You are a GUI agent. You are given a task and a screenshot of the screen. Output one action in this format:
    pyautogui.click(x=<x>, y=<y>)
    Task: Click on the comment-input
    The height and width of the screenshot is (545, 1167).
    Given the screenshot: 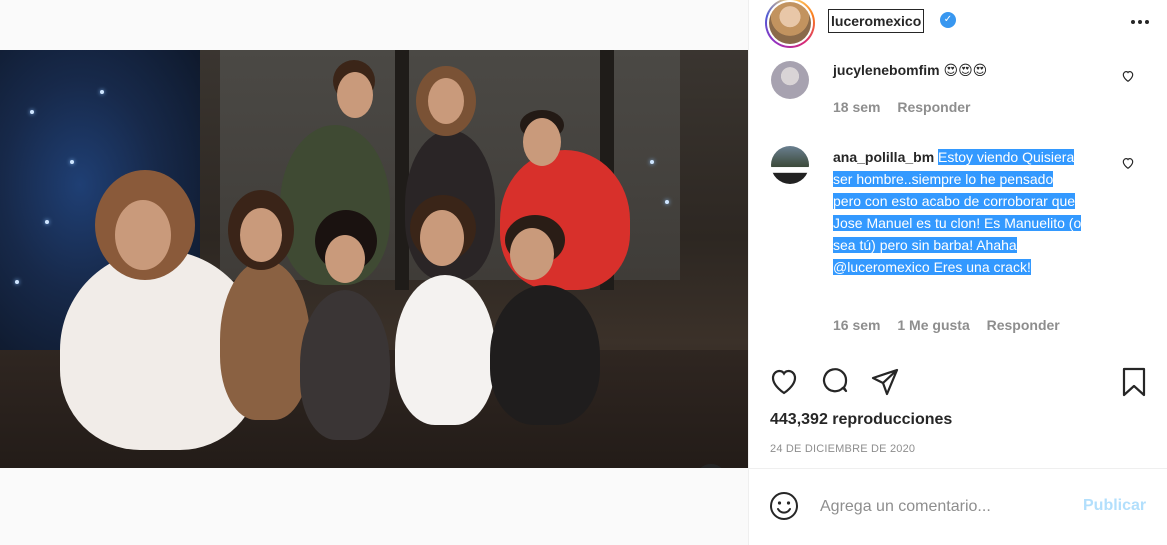 What is the action you would take?
    pyautogui.click(x=950, y=507)
    